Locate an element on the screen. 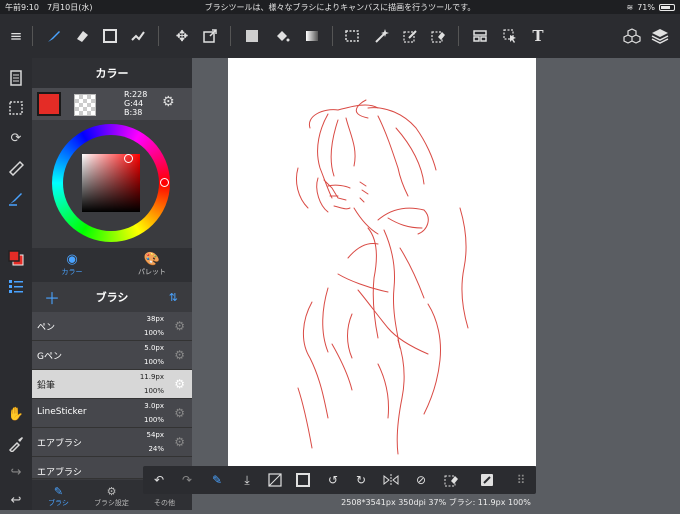 Image resolution: width=680 pixels, height=514 pixels. undo-icon: ↶ is located at coordinates (159, 480).